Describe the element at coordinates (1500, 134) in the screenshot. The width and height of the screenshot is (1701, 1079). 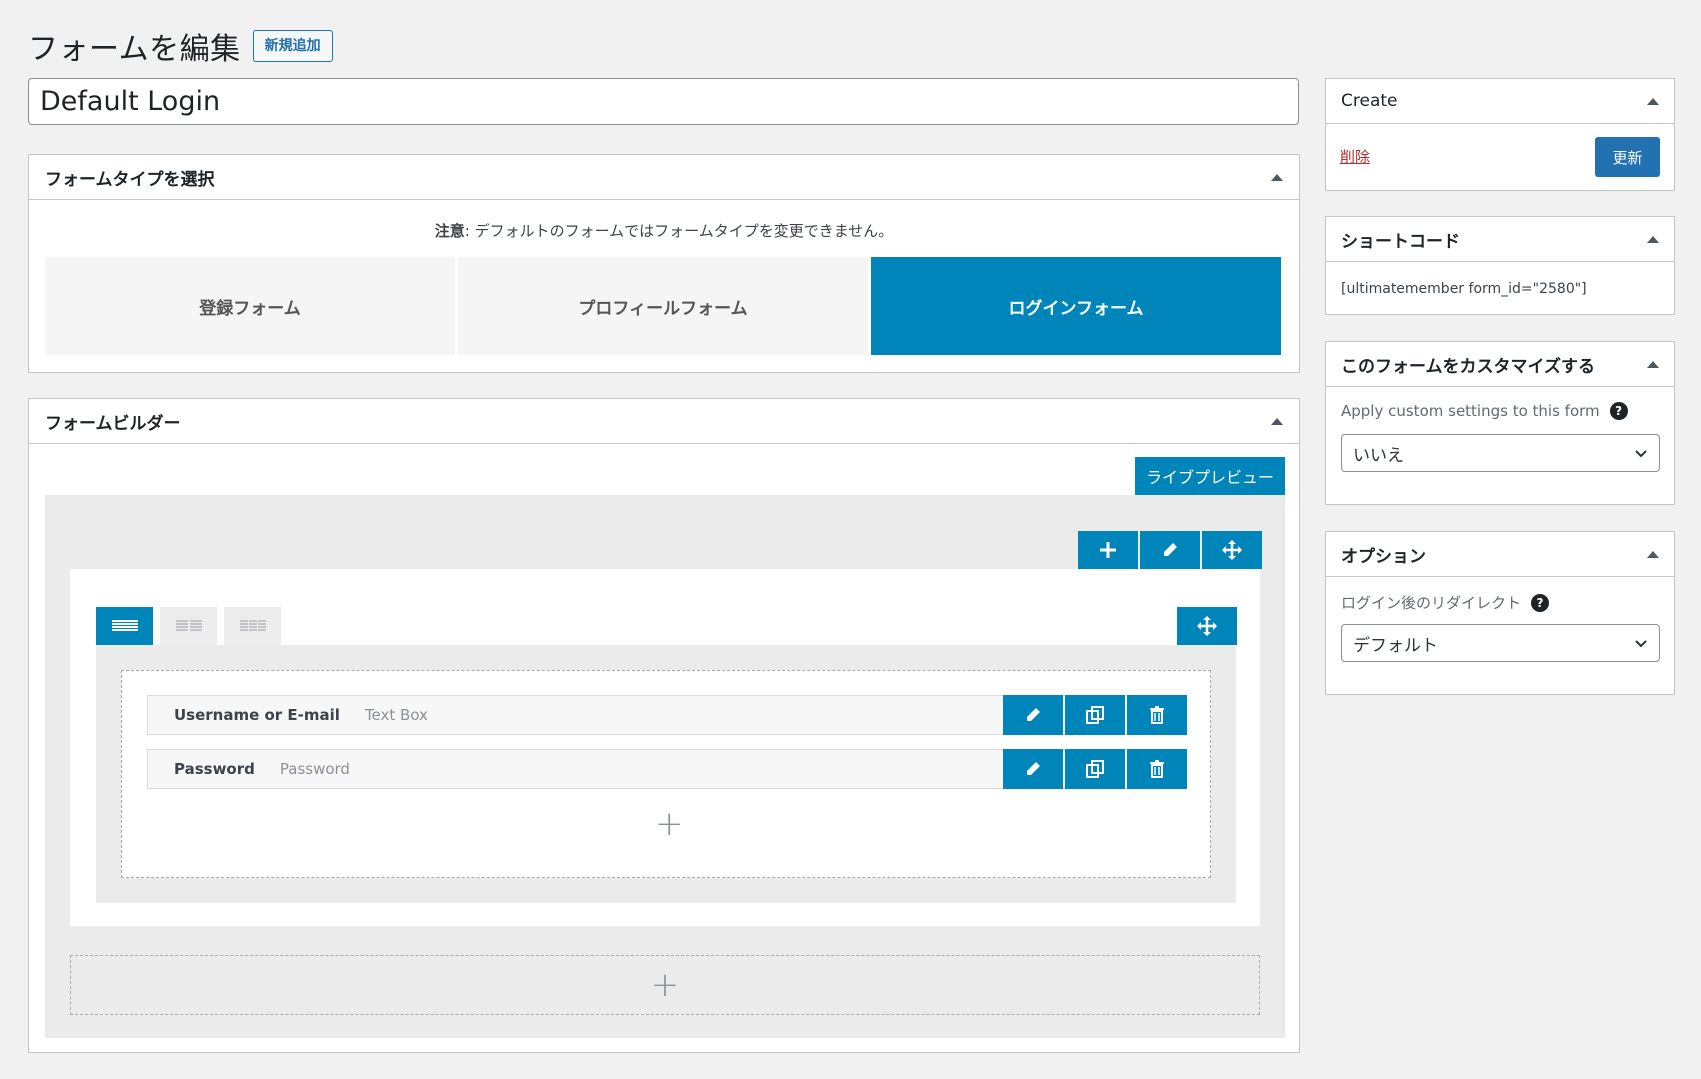
I see `create-box: Create 削除 更新` at that location.